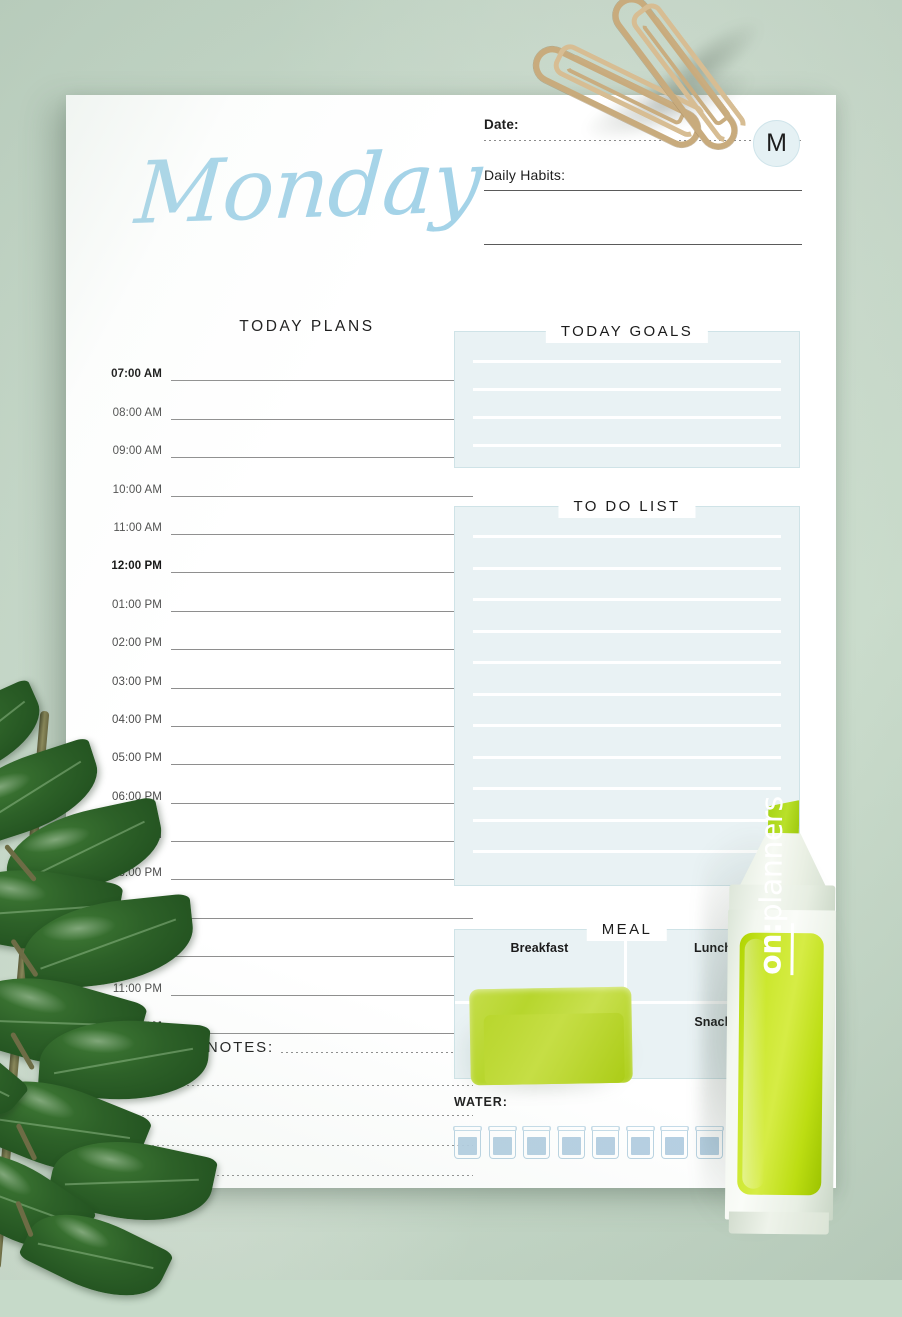  I want to click on plan-slot-time: 12:00 PM, so click(136, 566).